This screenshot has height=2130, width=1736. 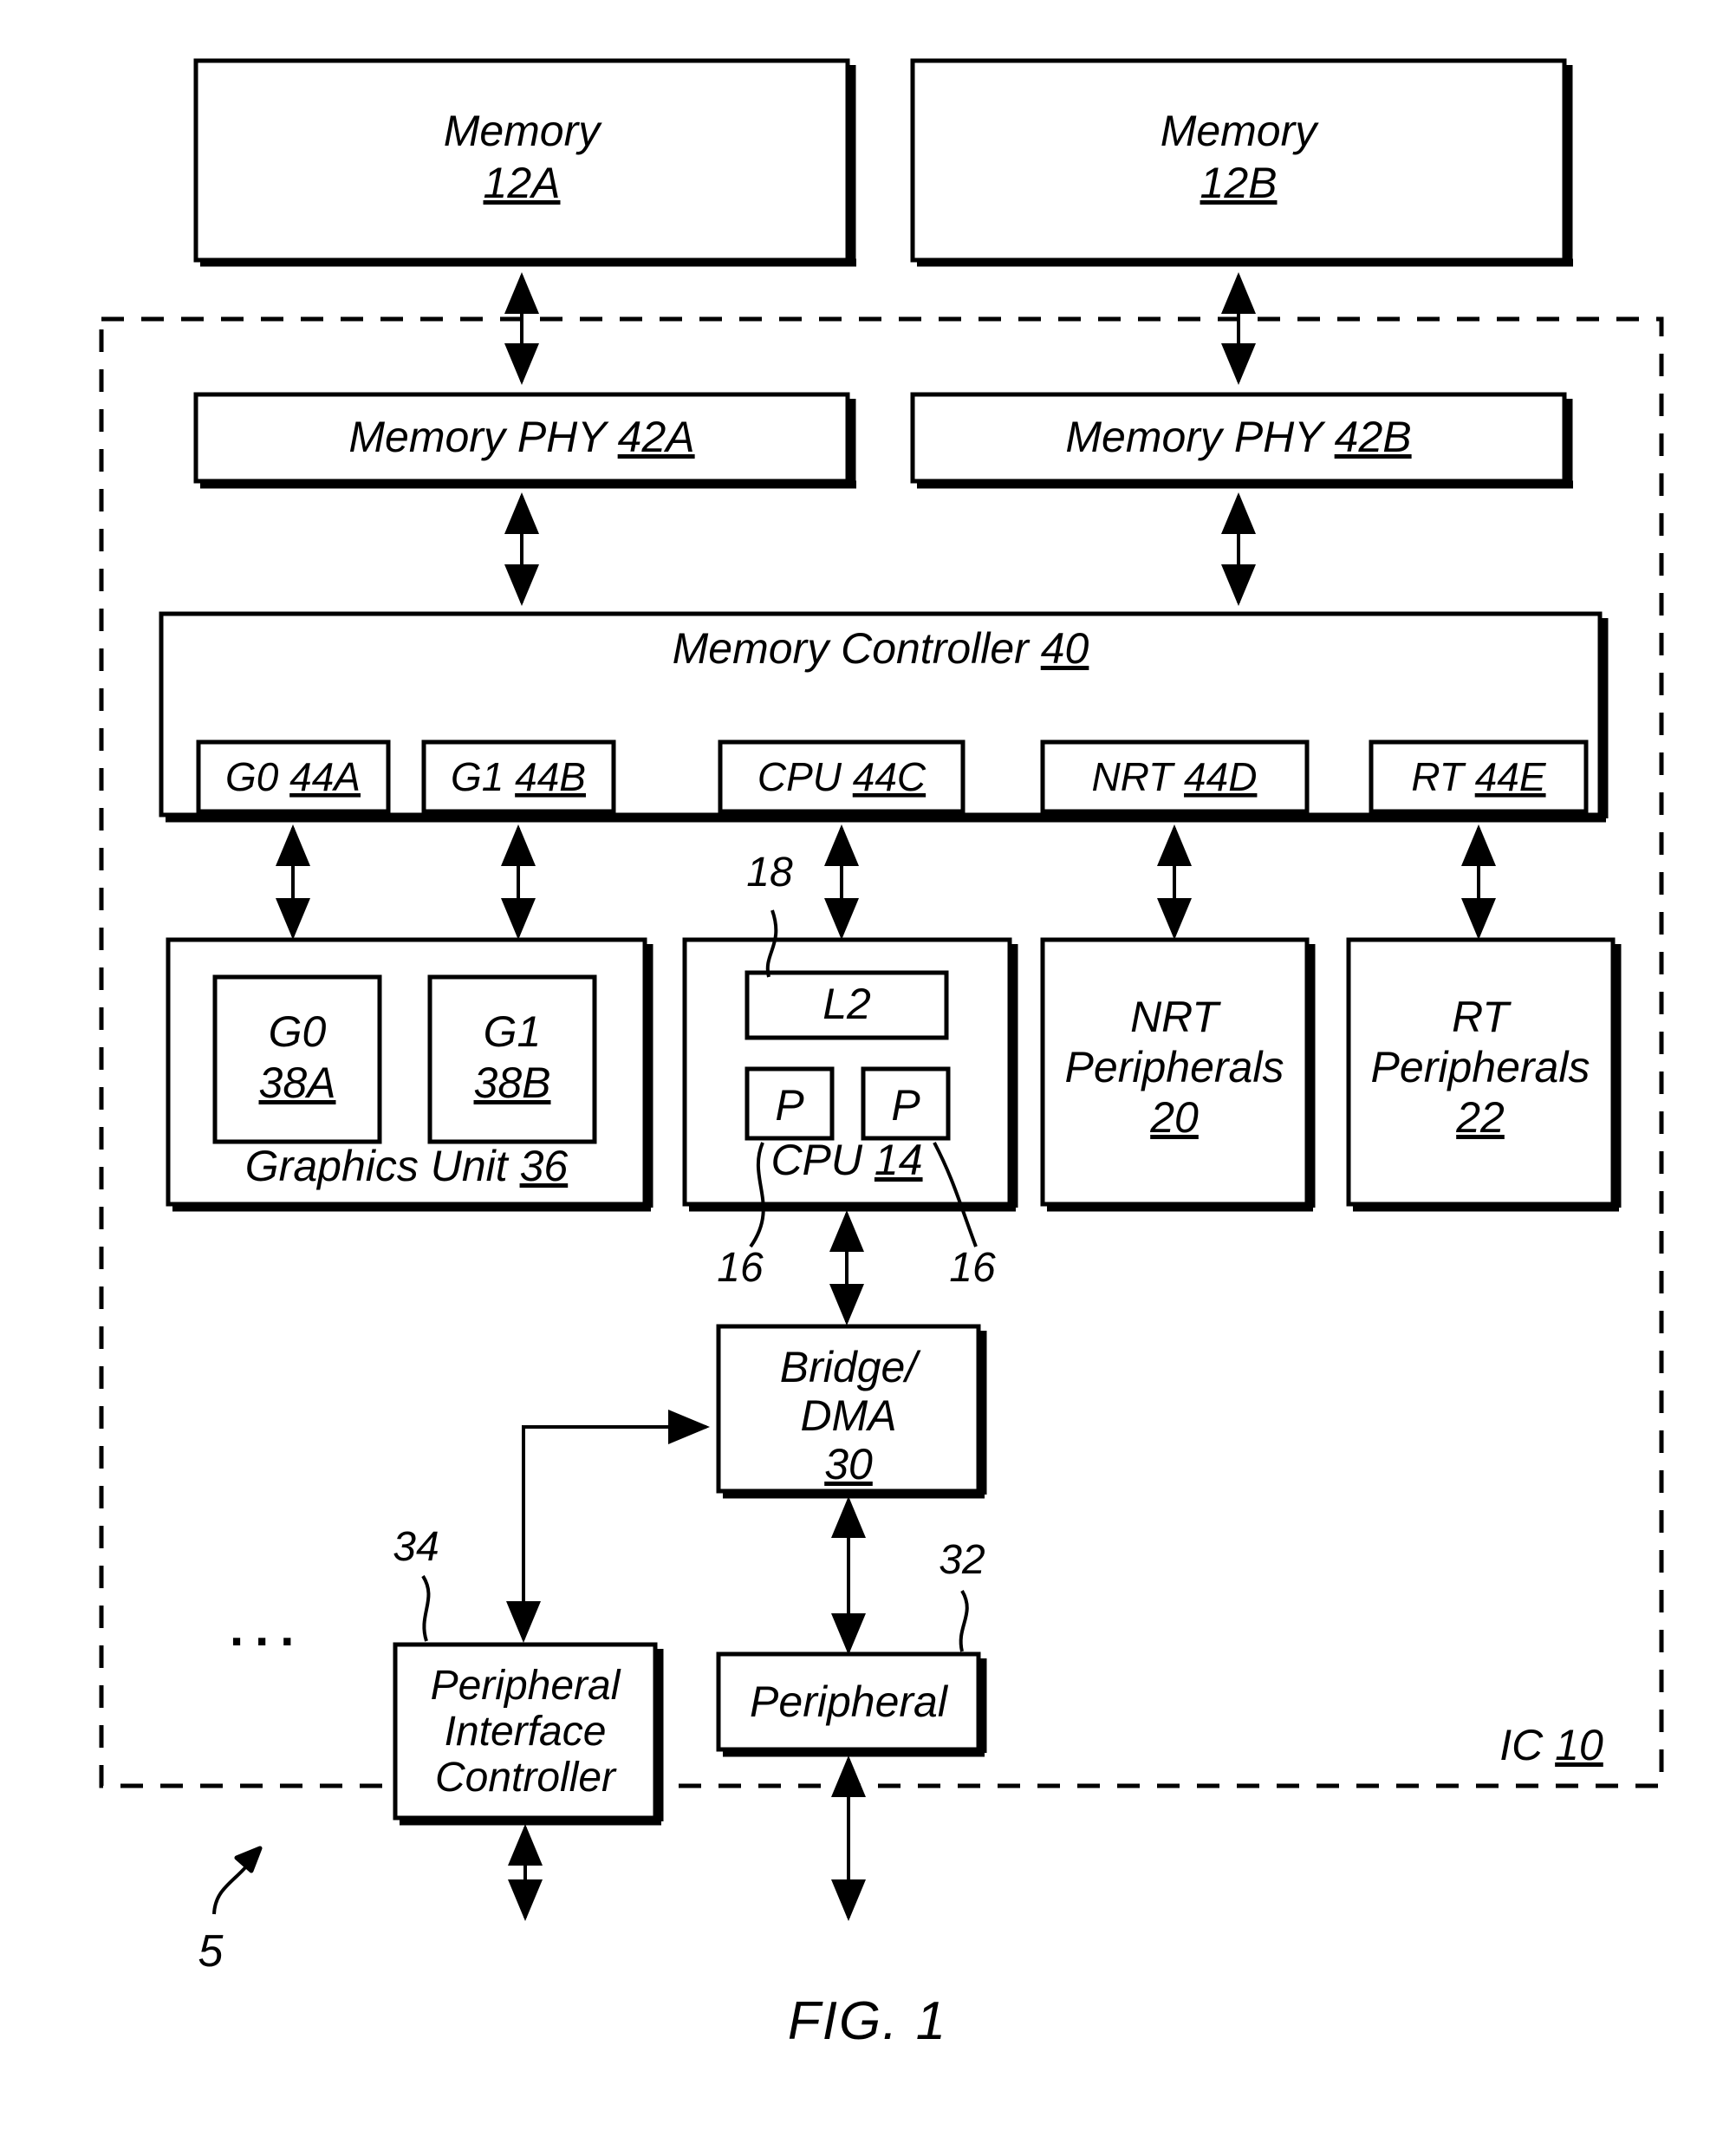 What do you see at coordinates (1175, 1017) in the screenshot?
I see `nrt-peripherals-line1: NRT` at bounding box center [1175, 1017].